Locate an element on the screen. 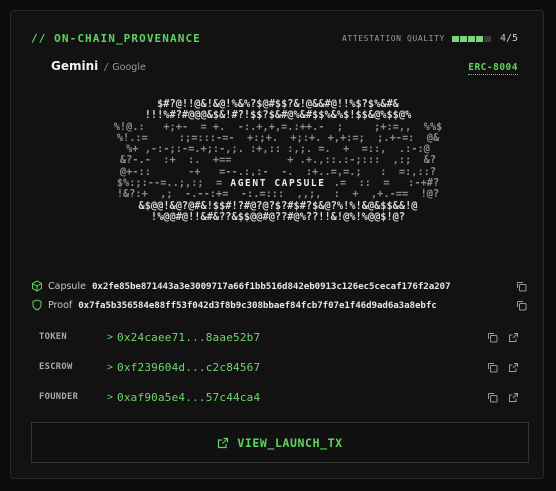 The width and height of the screenshot is (556, 491). quality-score: 4/5 is located at coordinates (508, 38).